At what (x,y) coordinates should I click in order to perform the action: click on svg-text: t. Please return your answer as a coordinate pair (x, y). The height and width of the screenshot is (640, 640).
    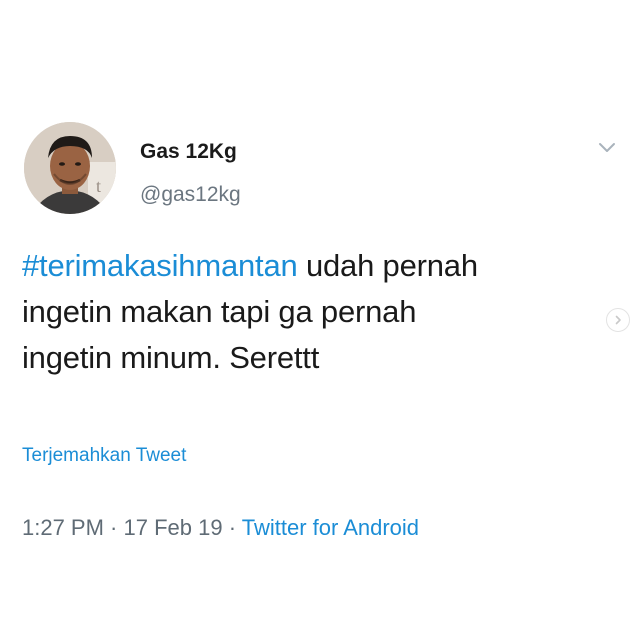
    Looking at the image, I should click on (98, 186).